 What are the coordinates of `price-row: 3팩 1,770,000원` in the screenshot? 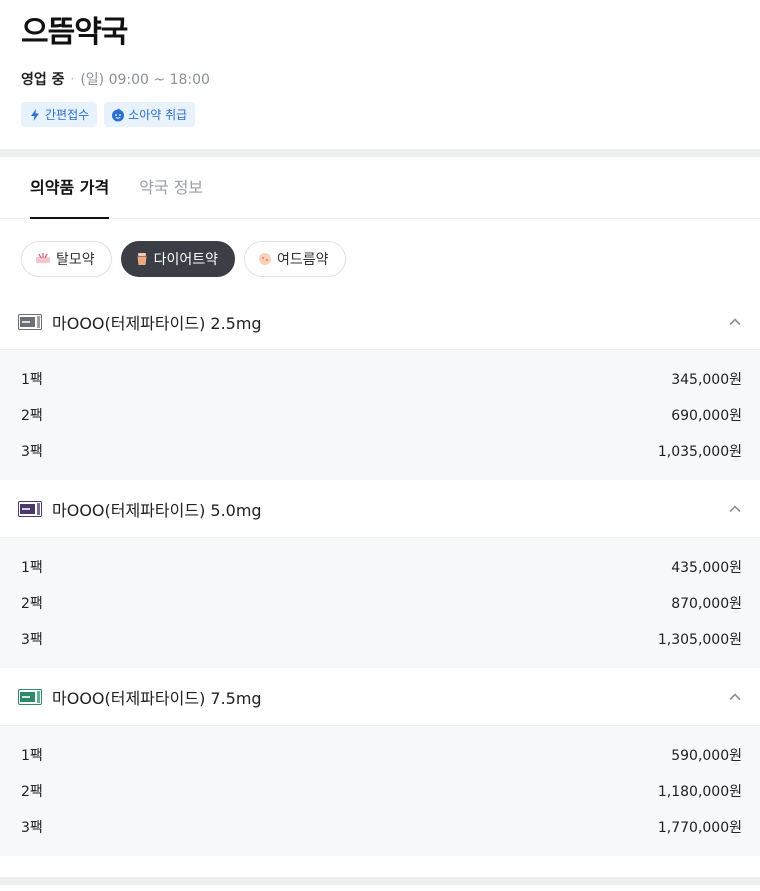 It's located at (381, 827).